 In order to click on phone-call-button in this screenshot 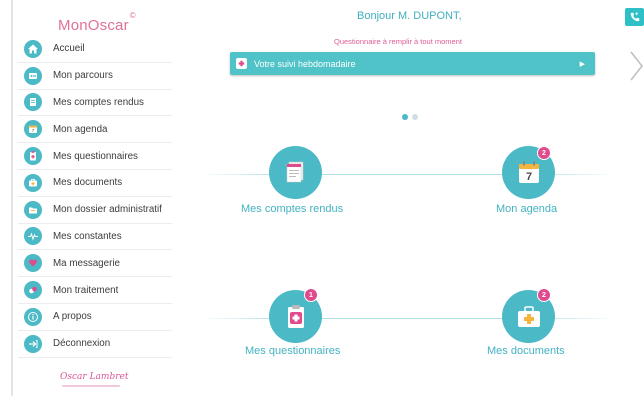, I will do `click(634, 17)`.